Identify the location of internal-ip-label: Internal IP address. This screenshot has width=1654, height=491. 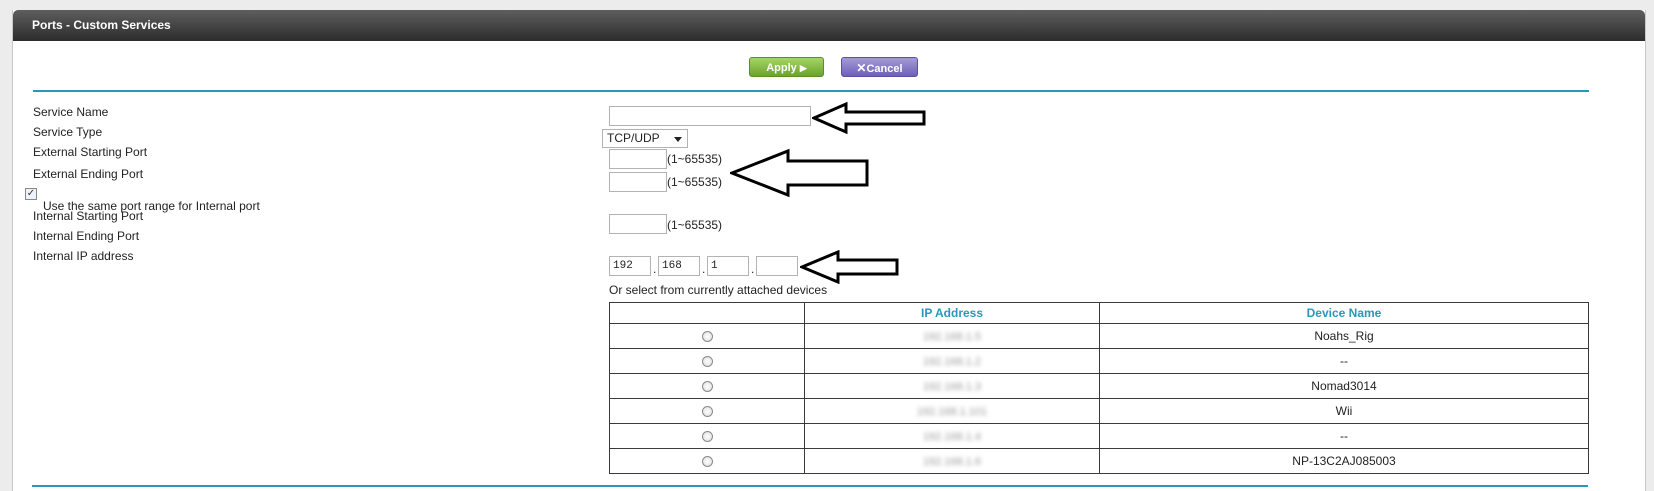
(83, 256).